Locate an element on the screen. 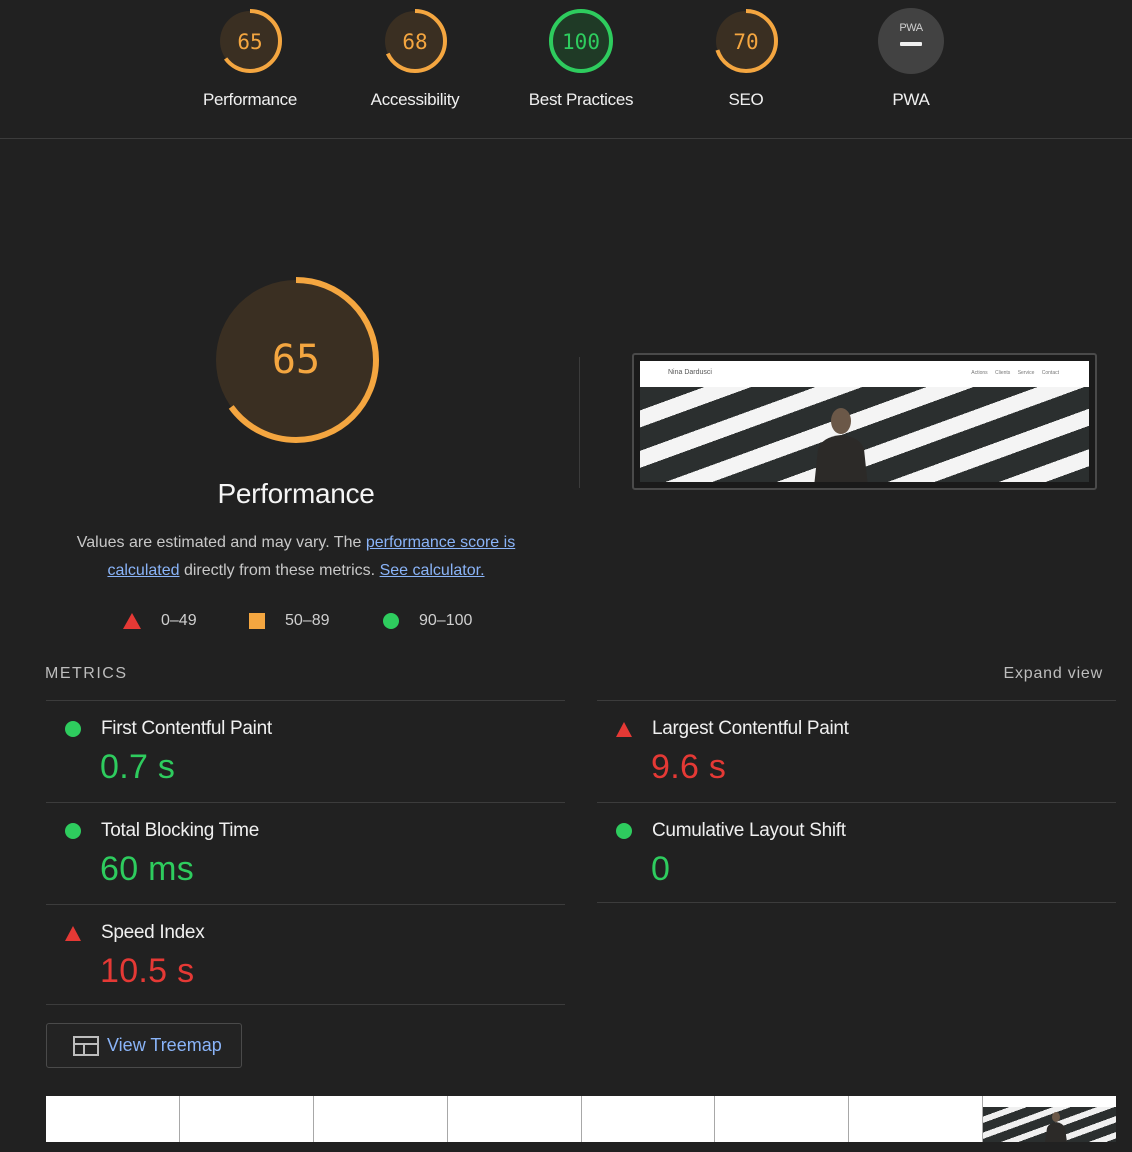  performance-title: Performance is located at coordinates (296, 493).